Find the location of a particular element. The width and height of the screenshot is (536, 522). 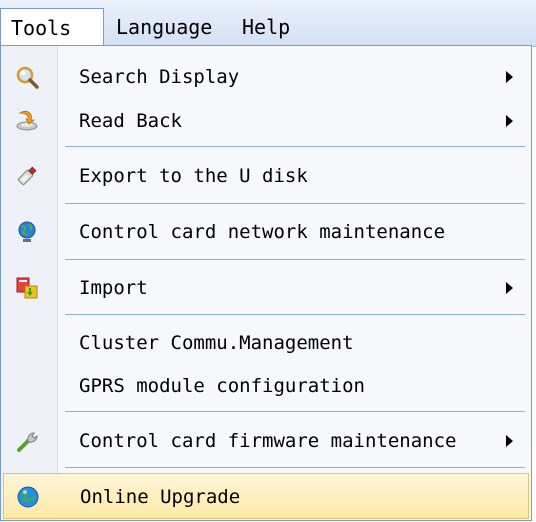

menu-item-network-maintenance: Control card network maintenance is located at coordinates (266, 232).